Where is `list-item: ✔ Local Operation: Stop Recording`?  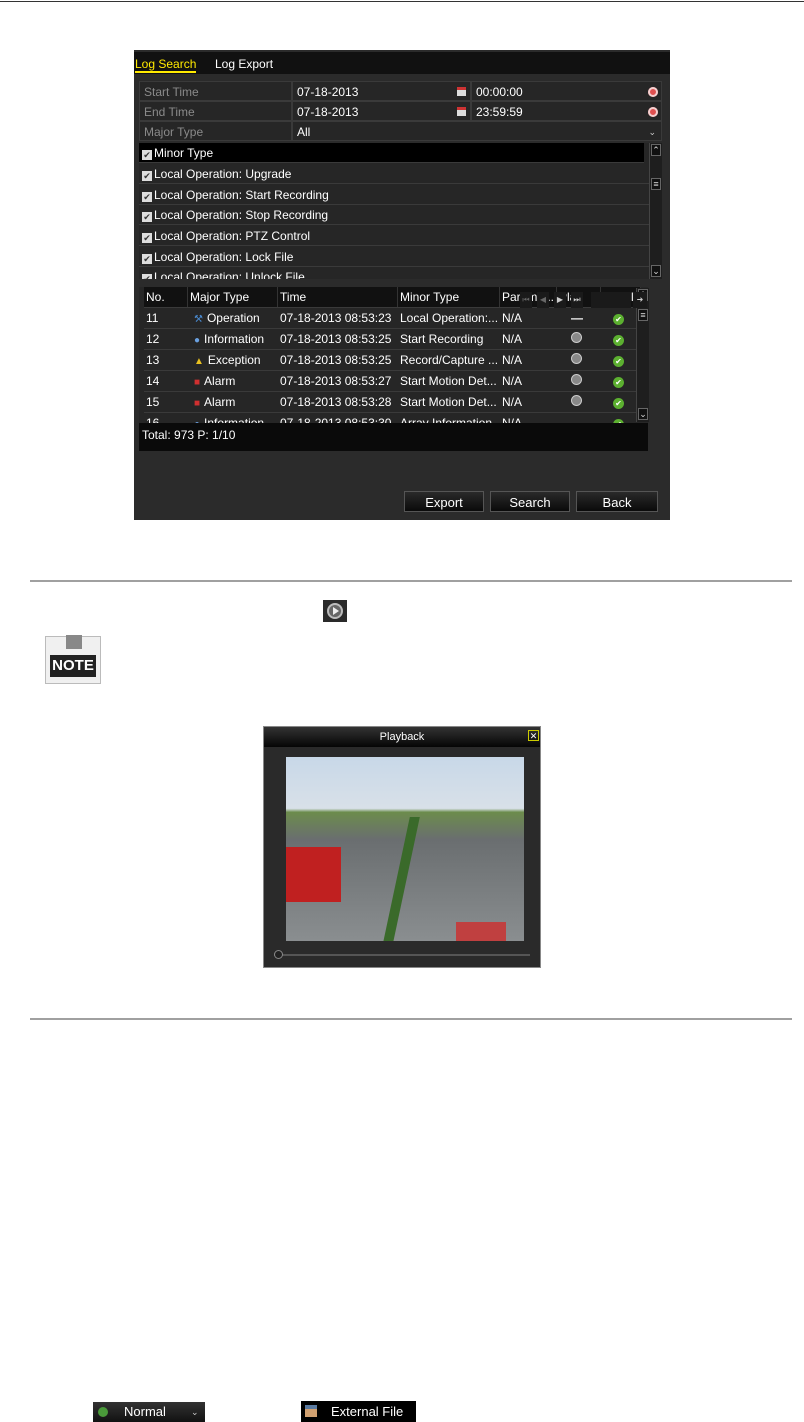 list-item: ✔ Local Operation: Stop Recording is located at coordinates (394, 215).